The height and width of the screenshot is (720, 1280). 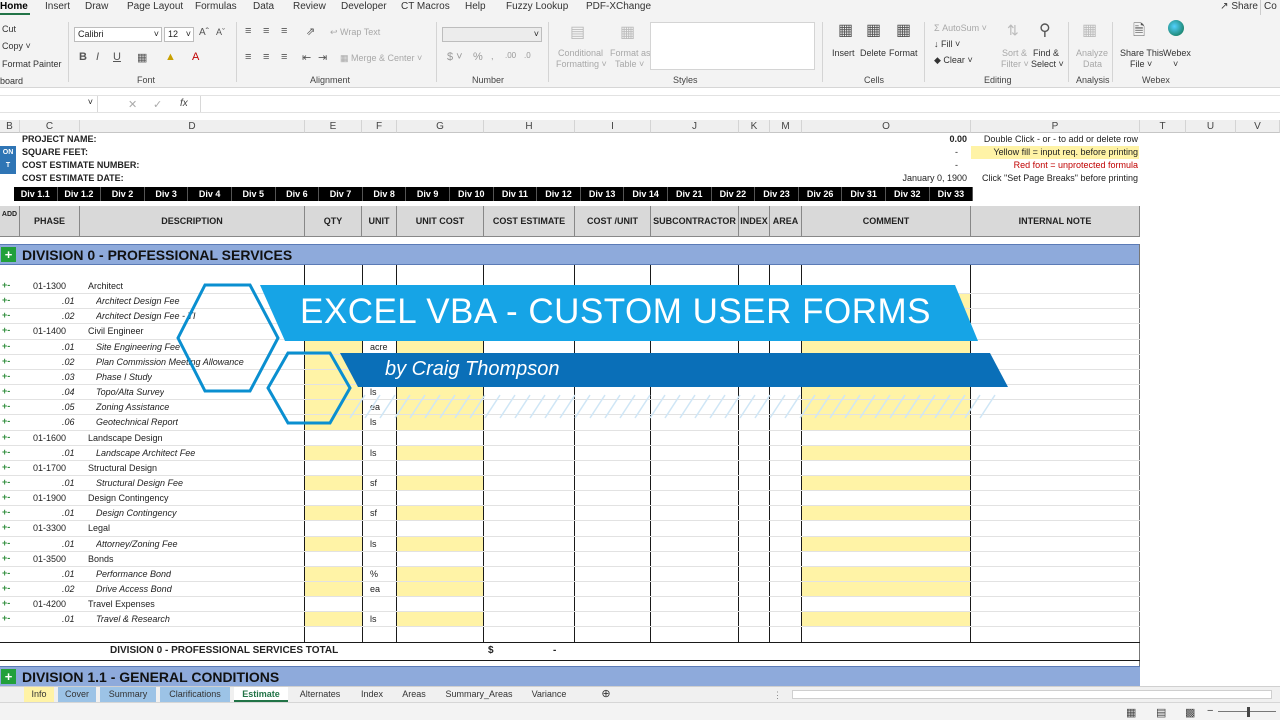 I want to click on description-cell: Travel Expenses, so click(x=121, y=604).